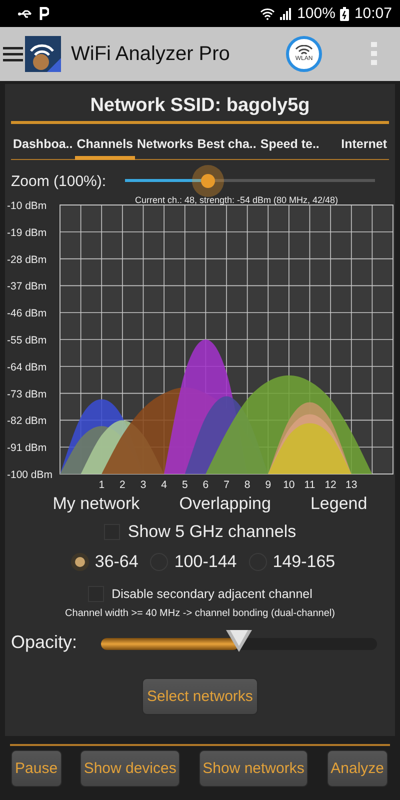 The width and height of the screenshot is (400, 800). I want to click on y-tick-label: -82 dBm, so click(27, 421).